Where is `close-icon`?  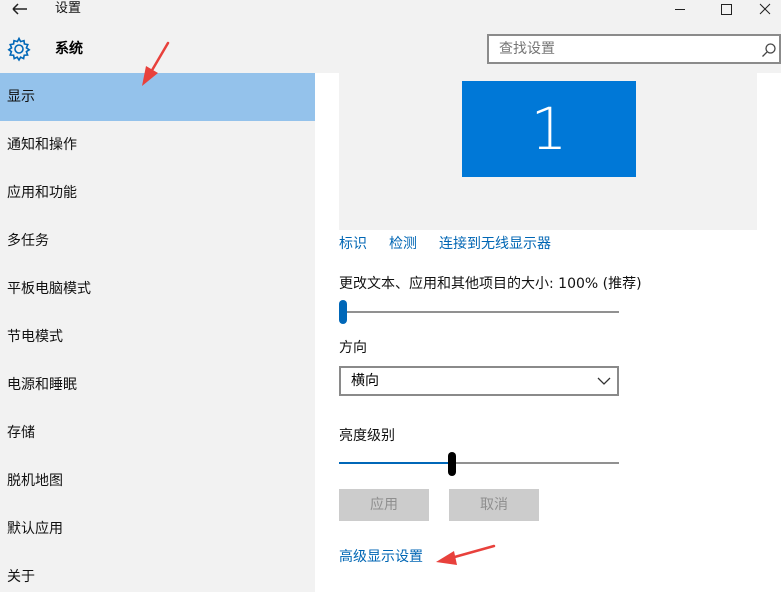
close-icon is located at coordinates (765, 9).